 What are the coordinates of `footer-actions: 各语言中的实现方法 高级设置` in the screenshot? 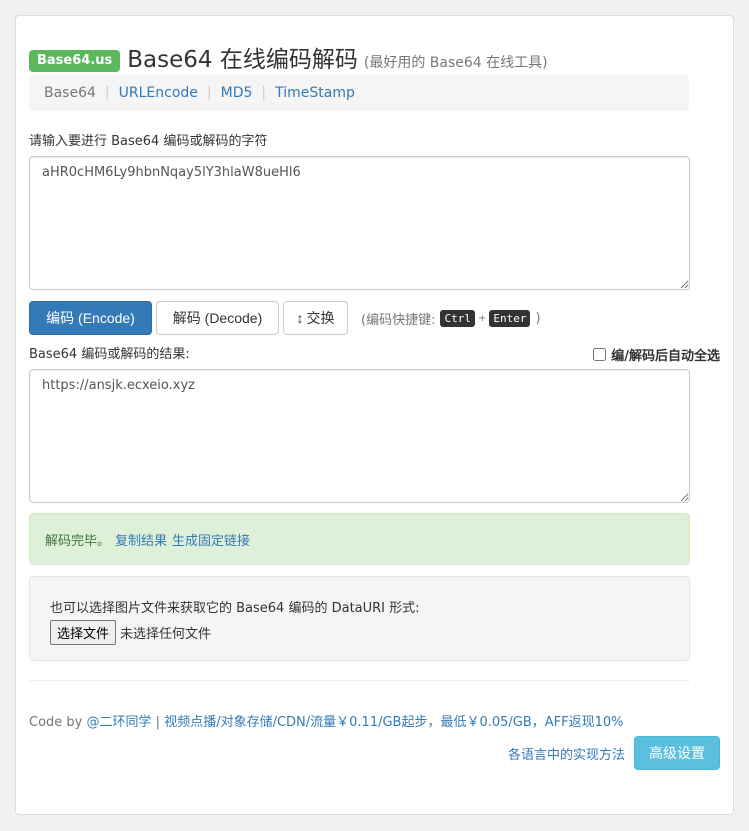 It's located at (614, 753).